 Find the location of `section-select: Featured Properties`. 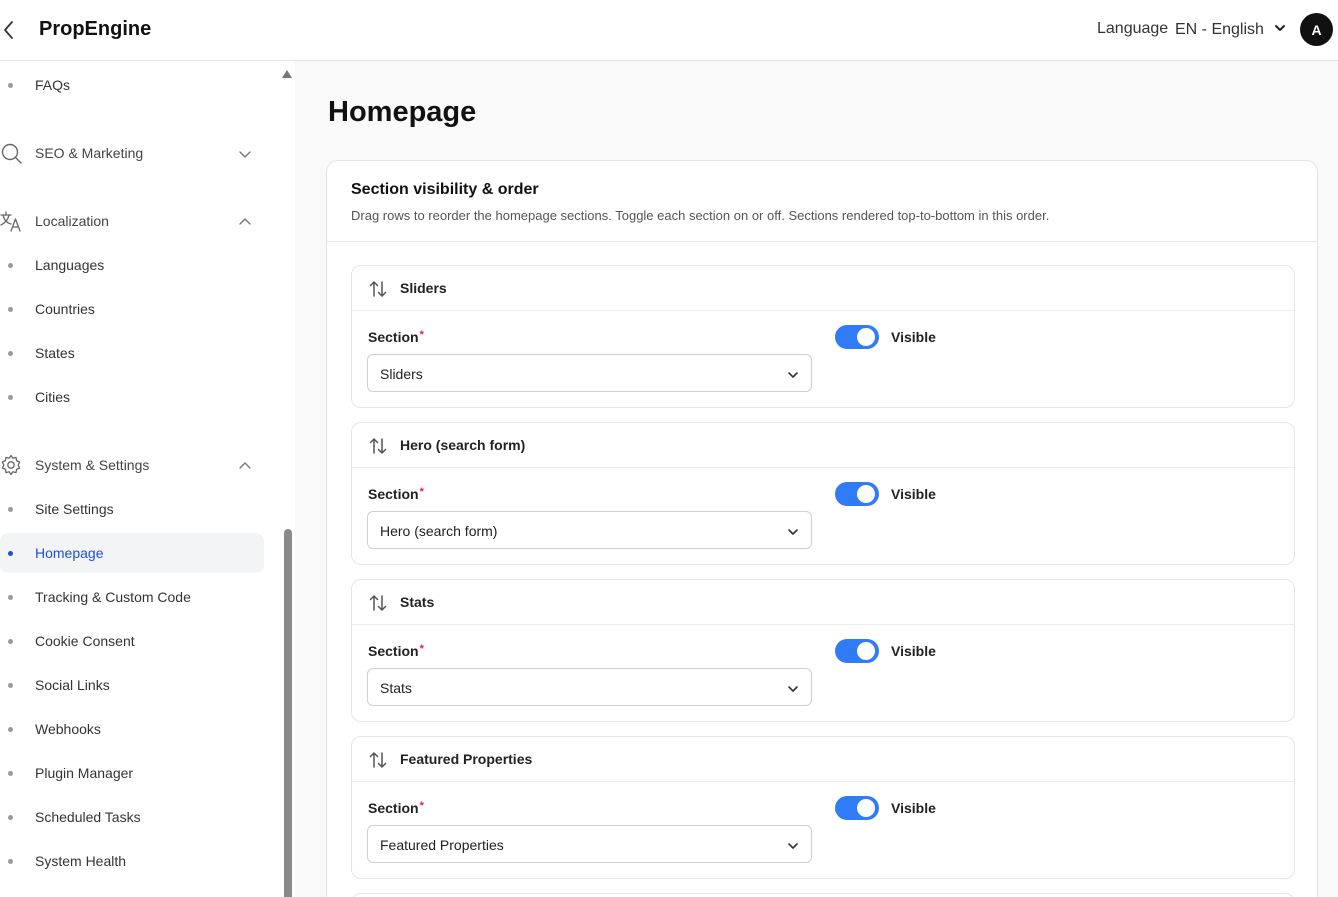

section-select: Featured Properties is located at coordinates (589, 844).